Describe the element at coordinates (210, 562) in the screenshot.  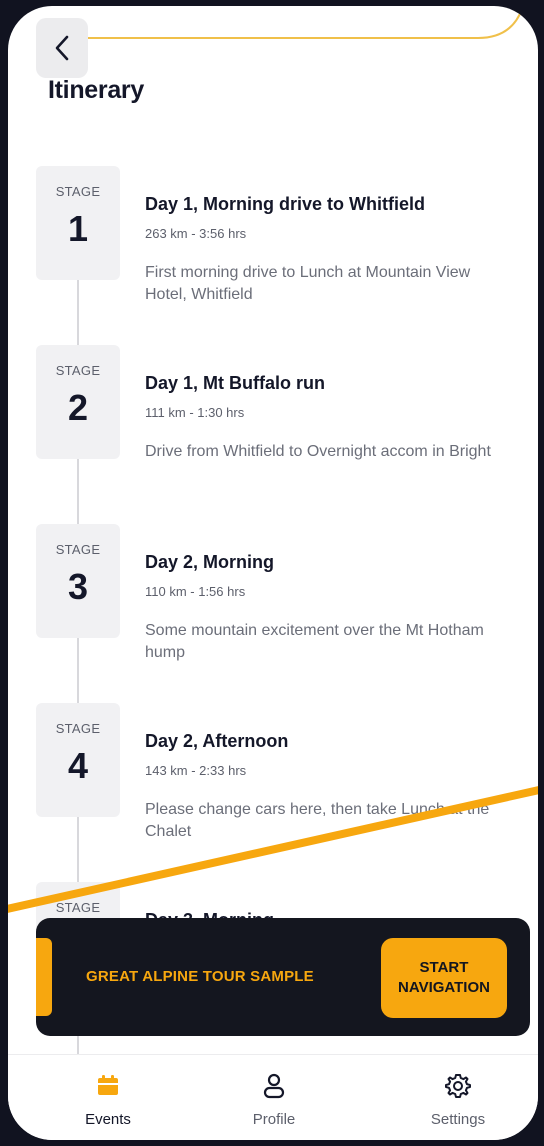
I see `stage-title: Day 2, Morning` at that location.